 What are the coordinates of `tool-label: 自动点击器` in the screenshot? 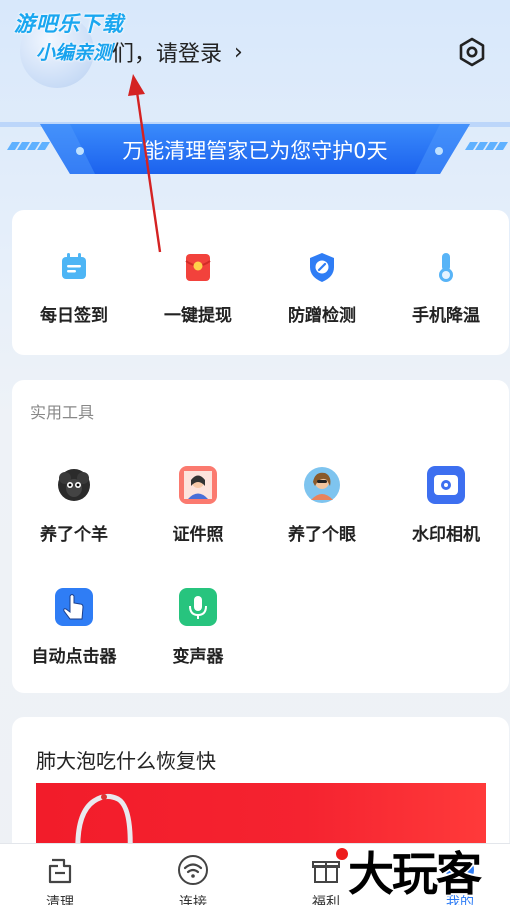 It's located at (74, 657).